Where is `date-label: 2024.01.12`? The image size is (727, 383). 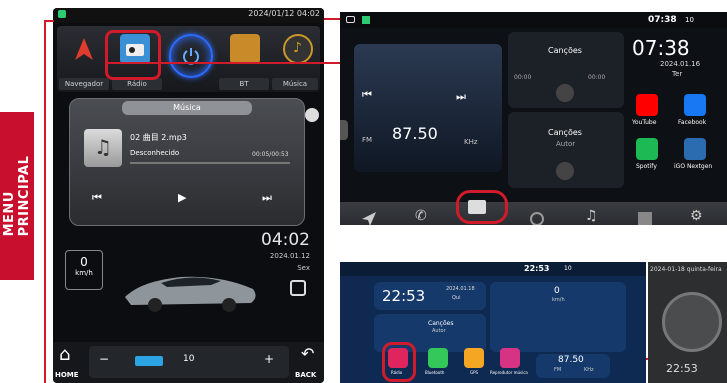
date-label: 2024.01.12 is located at coordinates (289, 256).